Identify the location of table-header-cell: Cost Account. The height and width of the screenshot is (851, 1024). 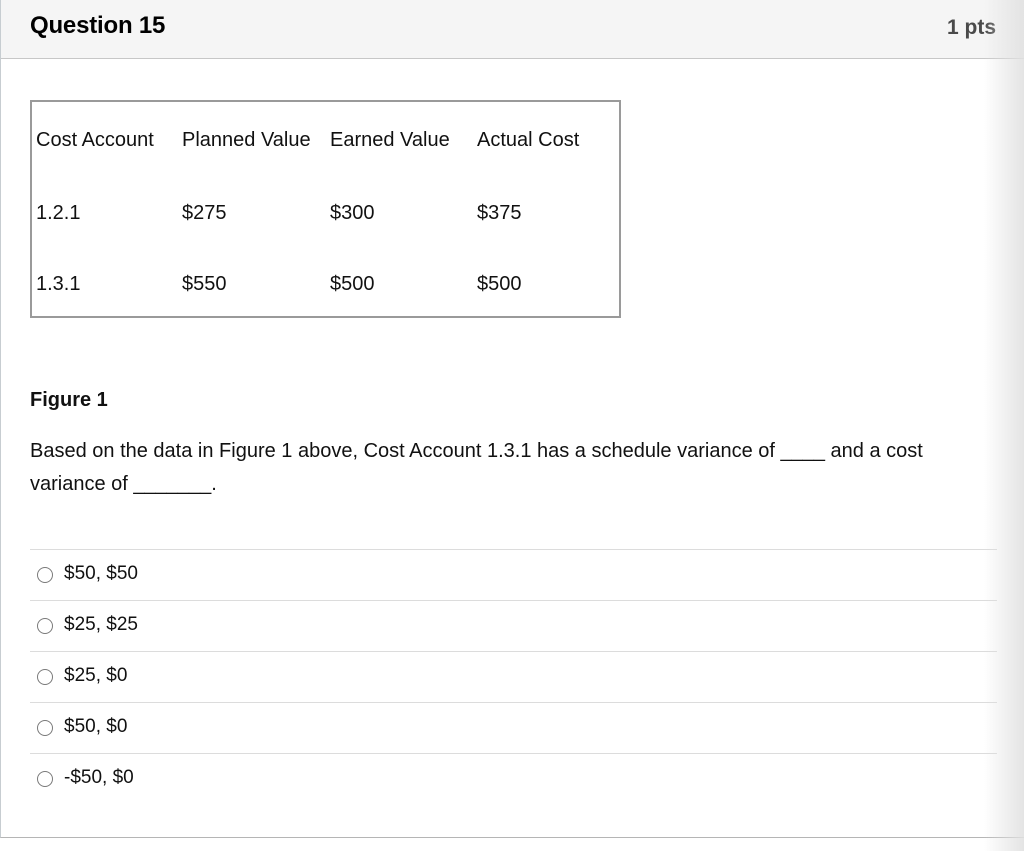
(95, 139).